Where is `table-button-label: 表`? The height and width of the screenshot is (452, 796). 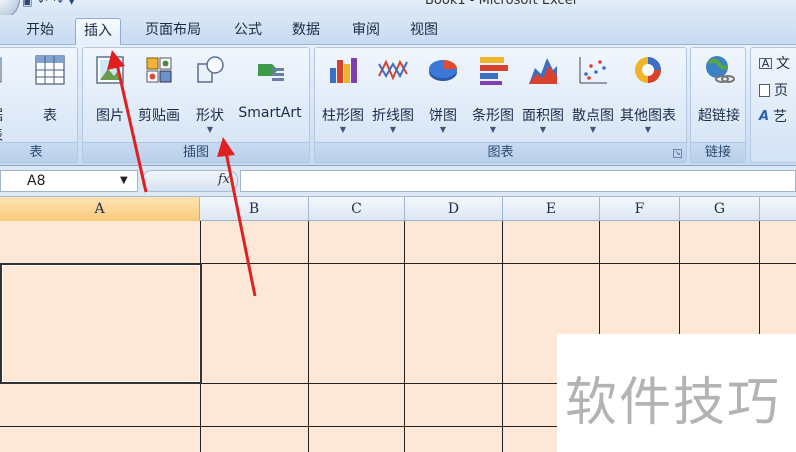 table-button-label: 表 is located at coordinates (50, 116).